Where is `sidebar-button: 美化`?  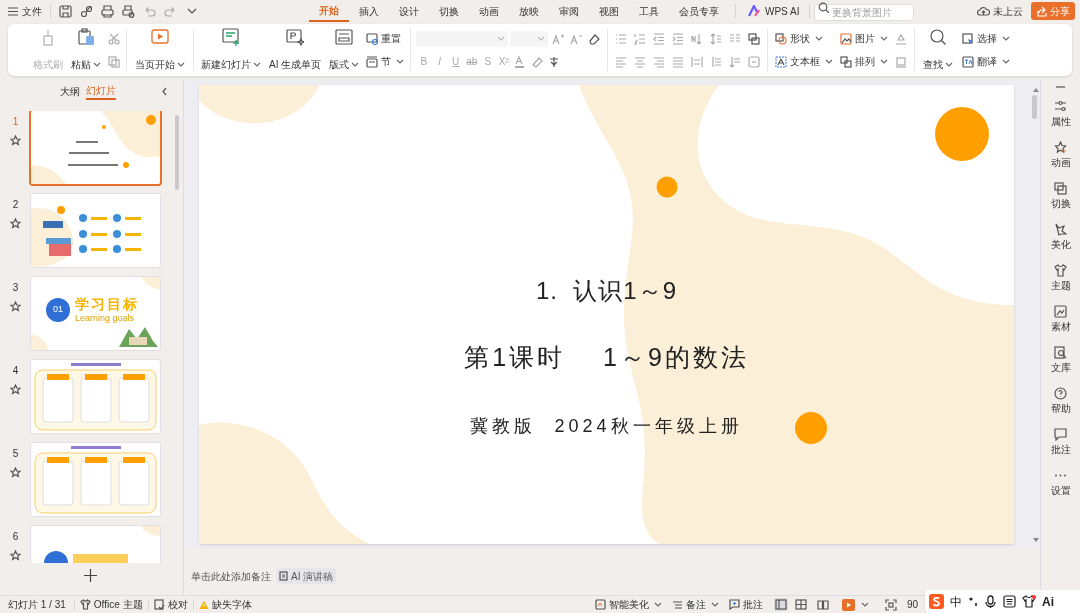
sidebar-button: 美化 is located at coordinates (1060, 237).